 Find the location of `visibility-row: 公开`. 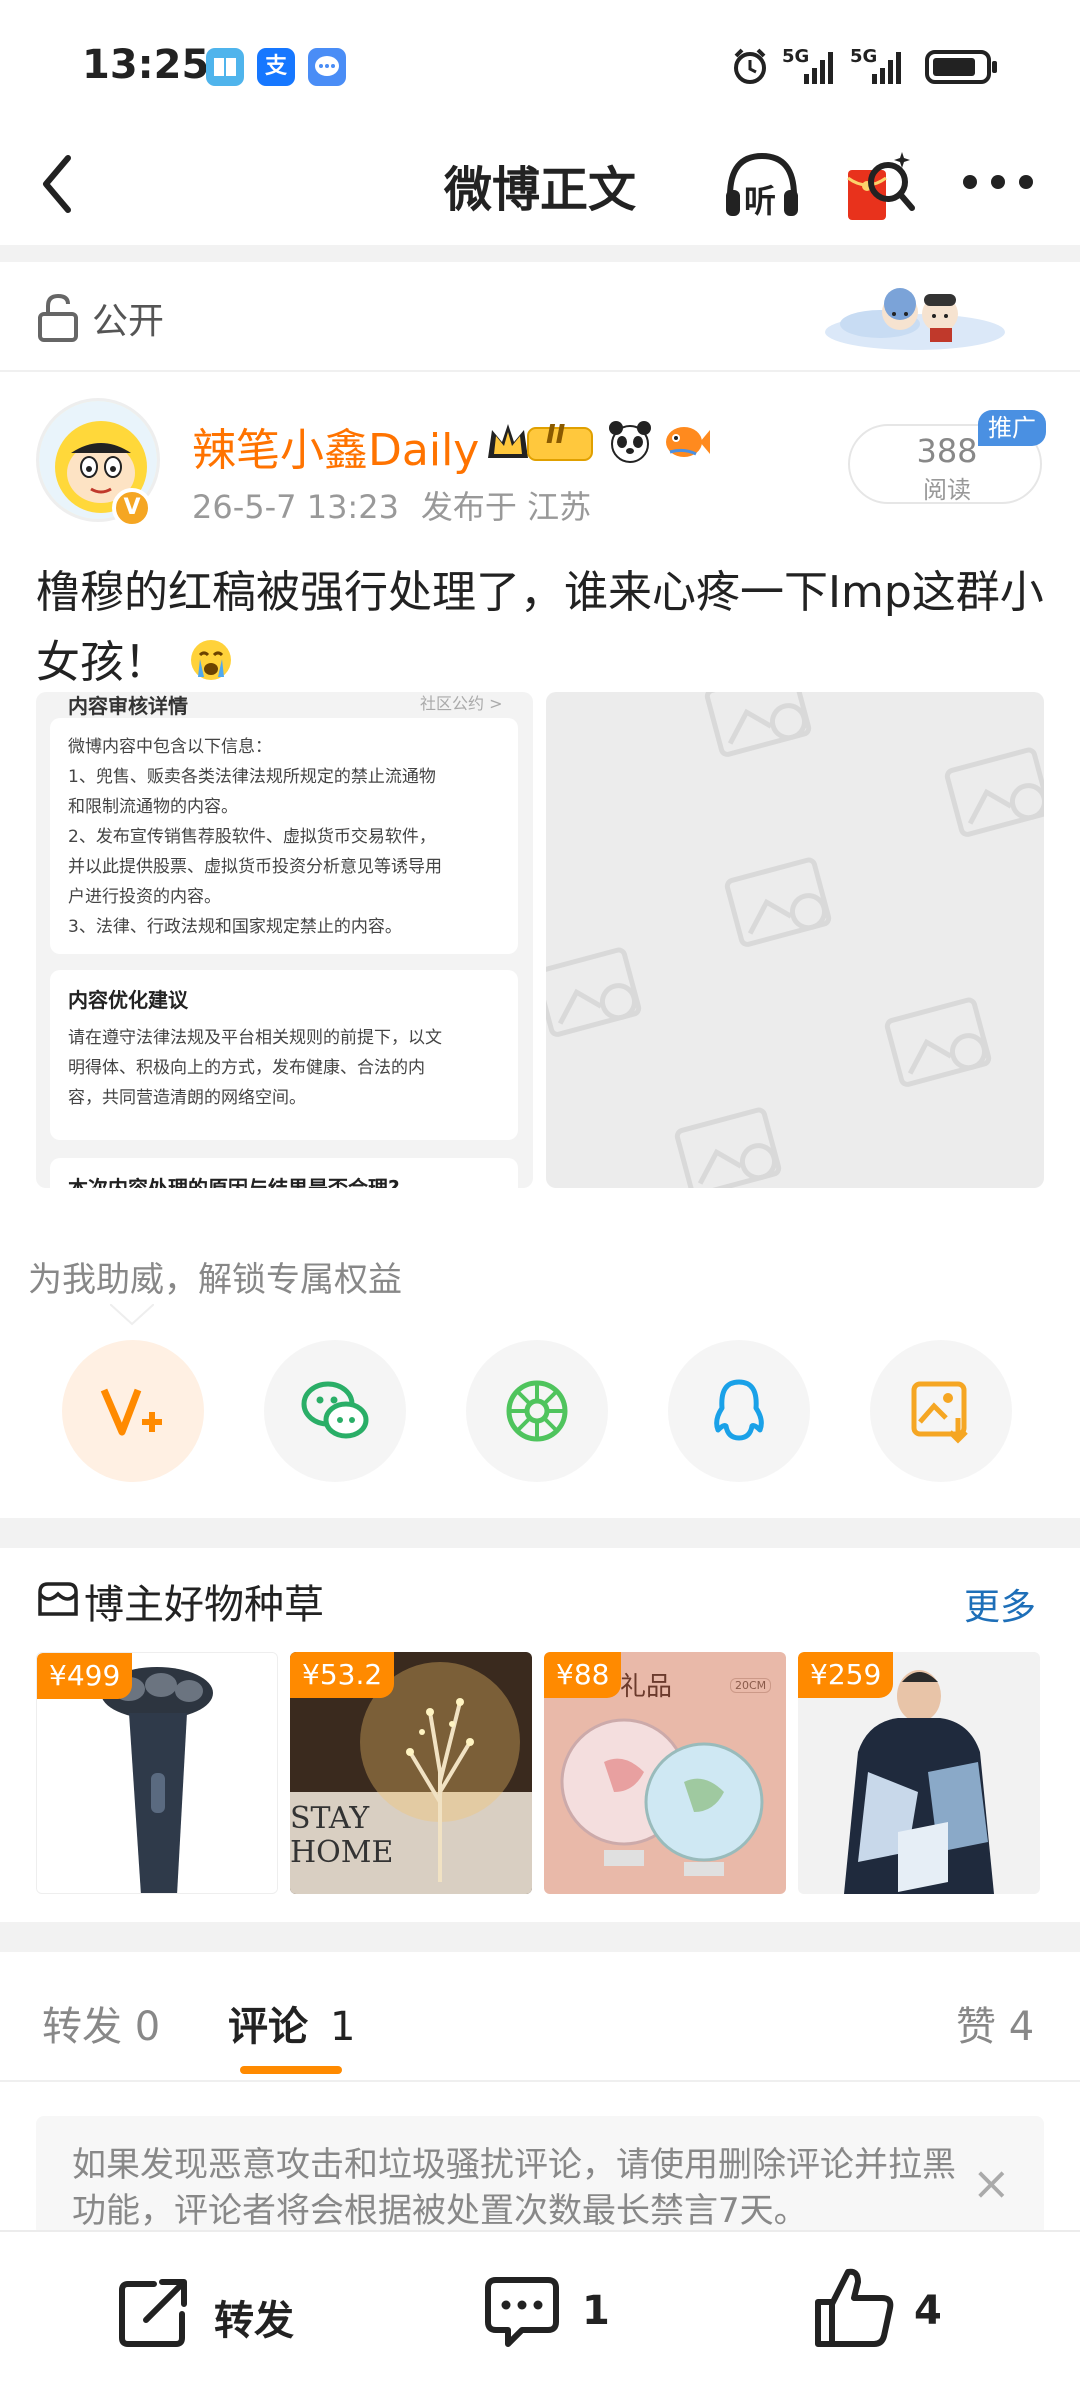

visibility-row: 公开 is located at coordinates (540, 317).